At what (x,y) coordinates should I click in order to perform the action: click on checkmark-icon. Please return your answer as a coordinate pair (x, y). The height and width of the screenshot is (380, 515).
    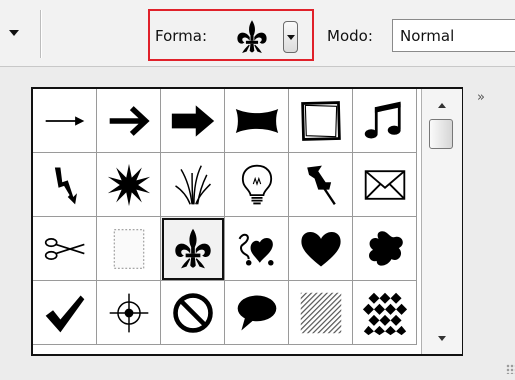
    Looking at the image, I should click on (64, 313).